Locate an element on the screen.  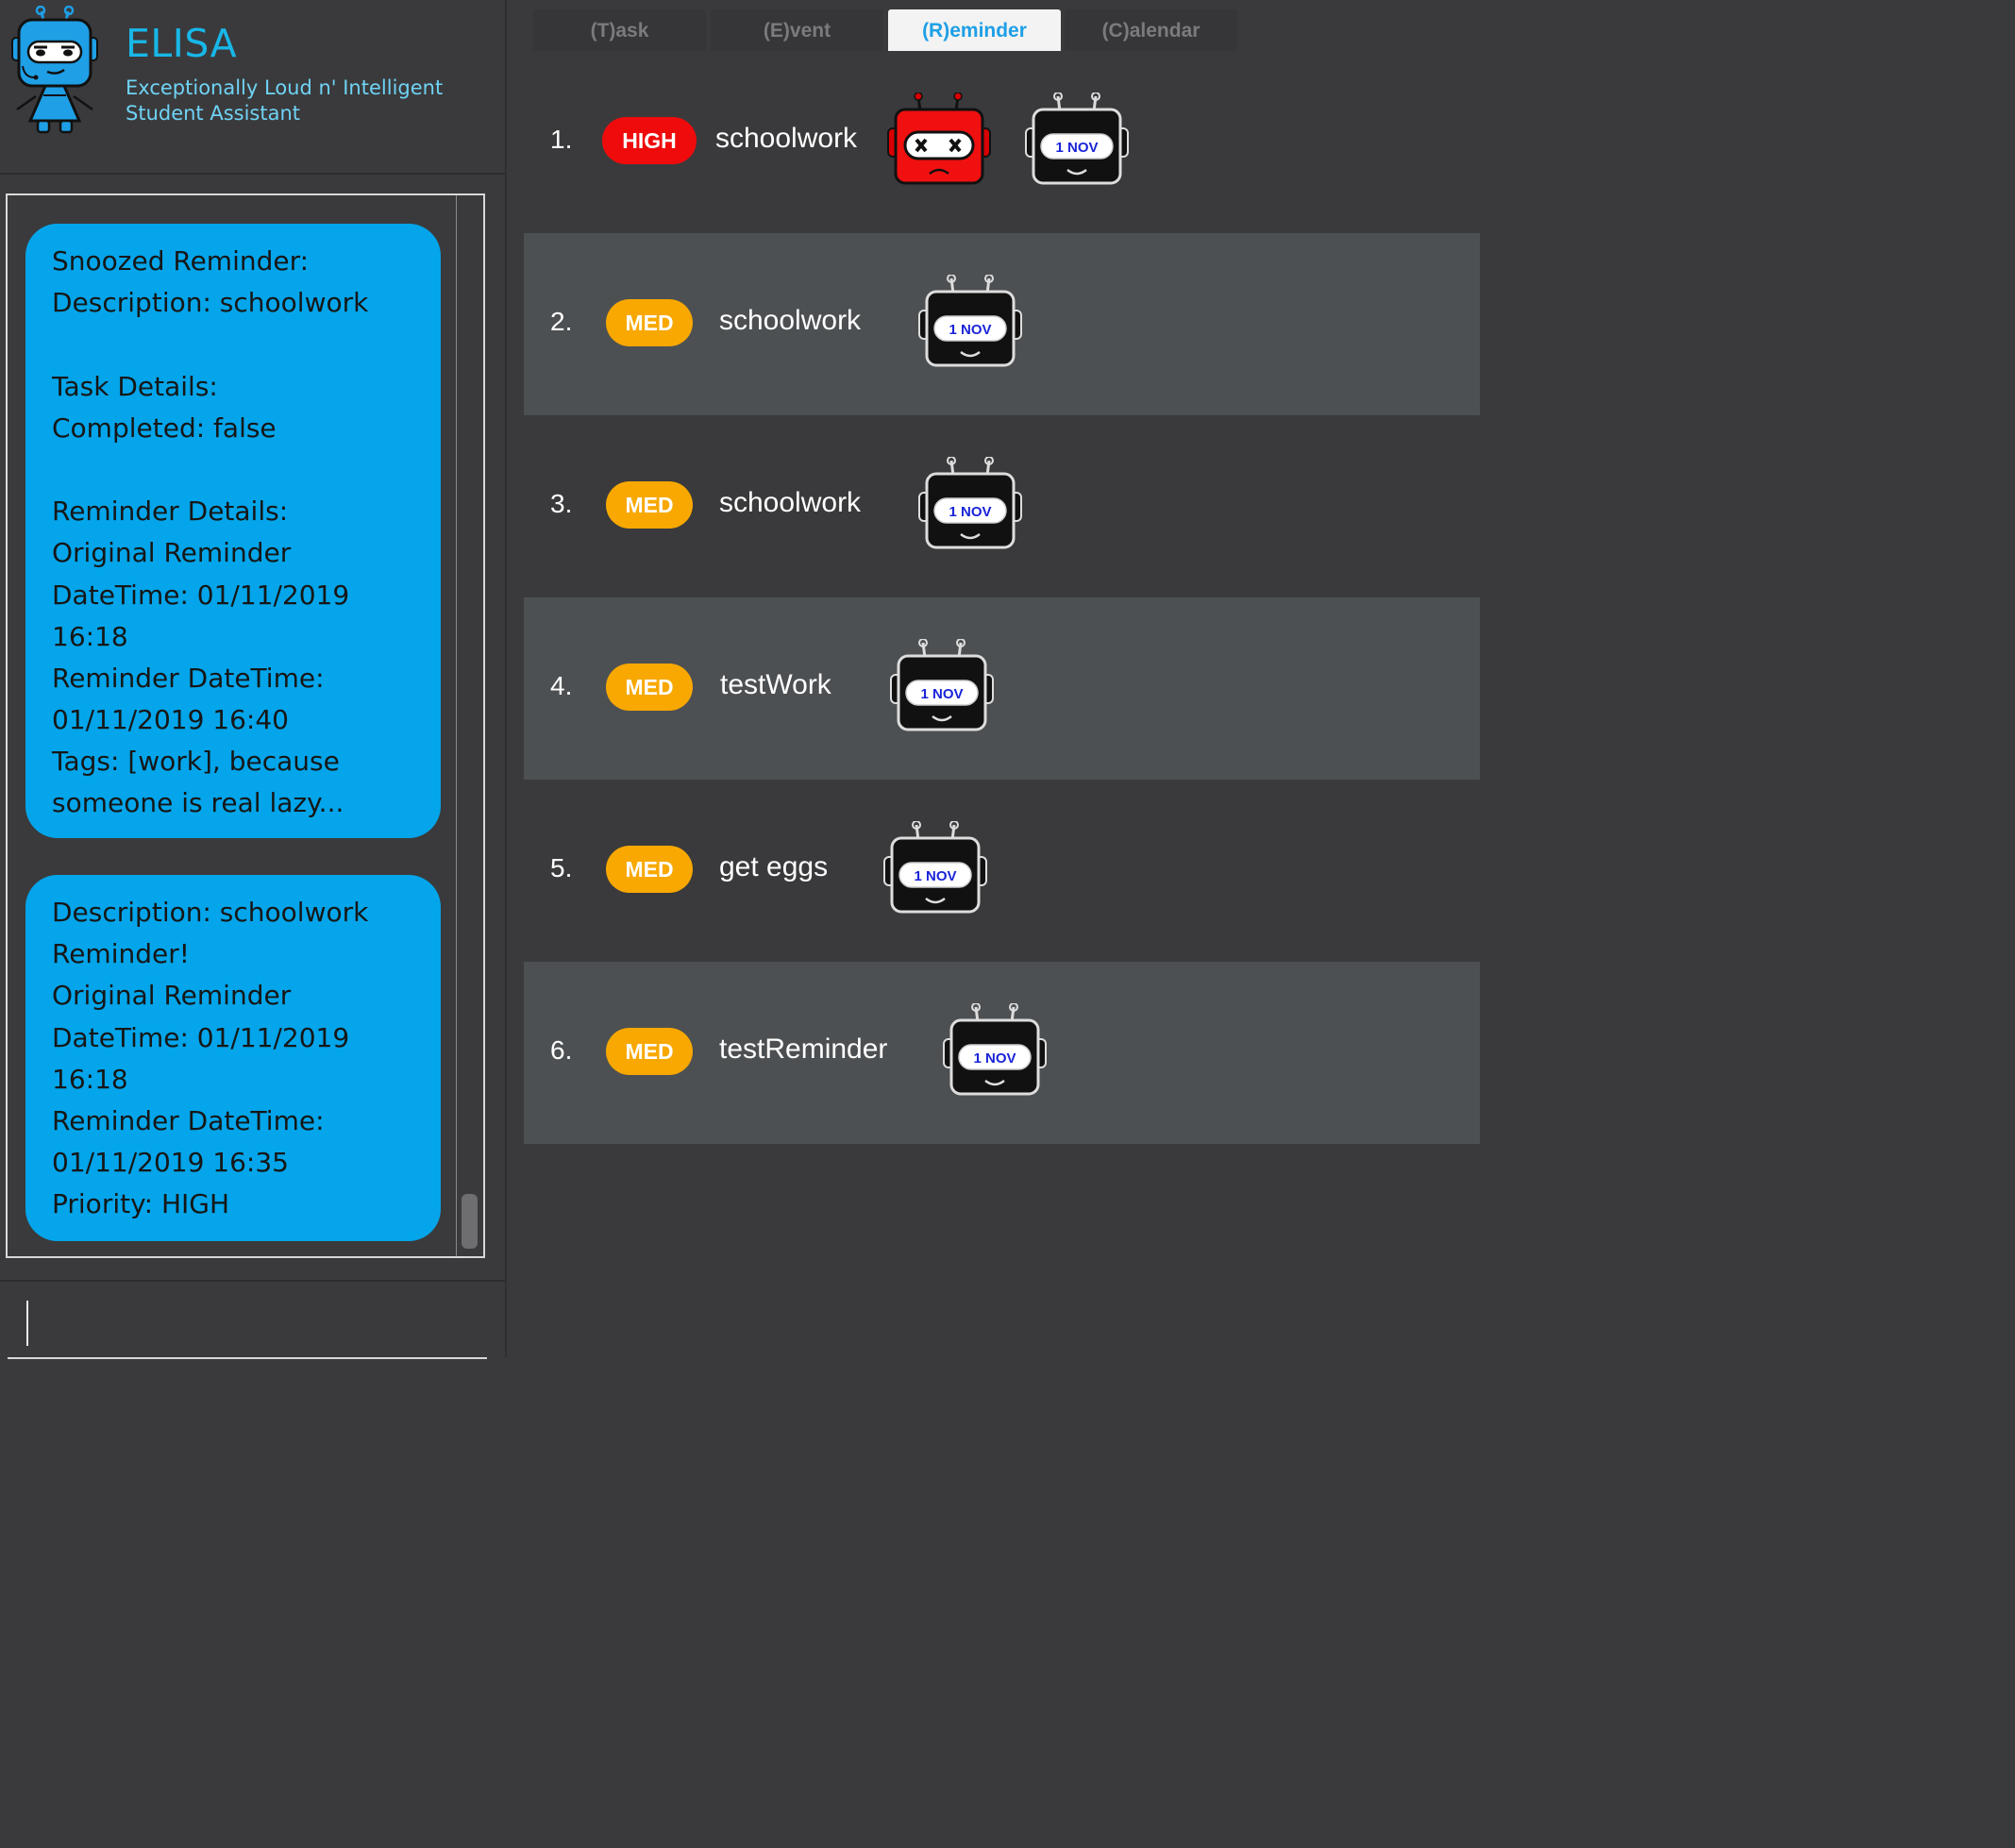
chat-message-line: Priority: HIGH is located at coordinates (141, 1204).